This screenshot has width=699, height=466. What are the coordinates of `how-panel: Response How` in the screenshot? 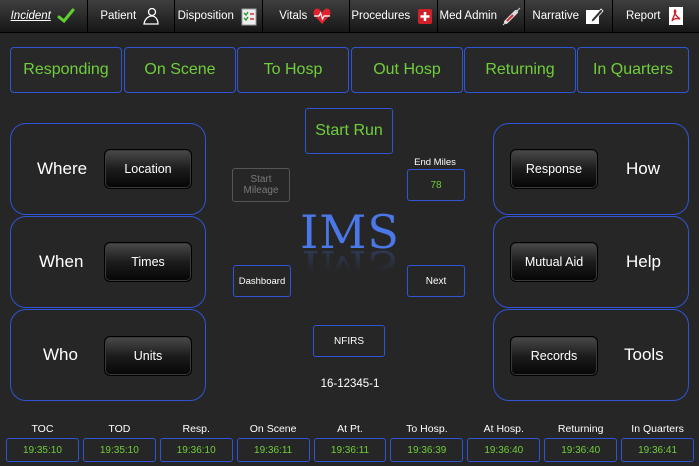 It's located at (591, 169).